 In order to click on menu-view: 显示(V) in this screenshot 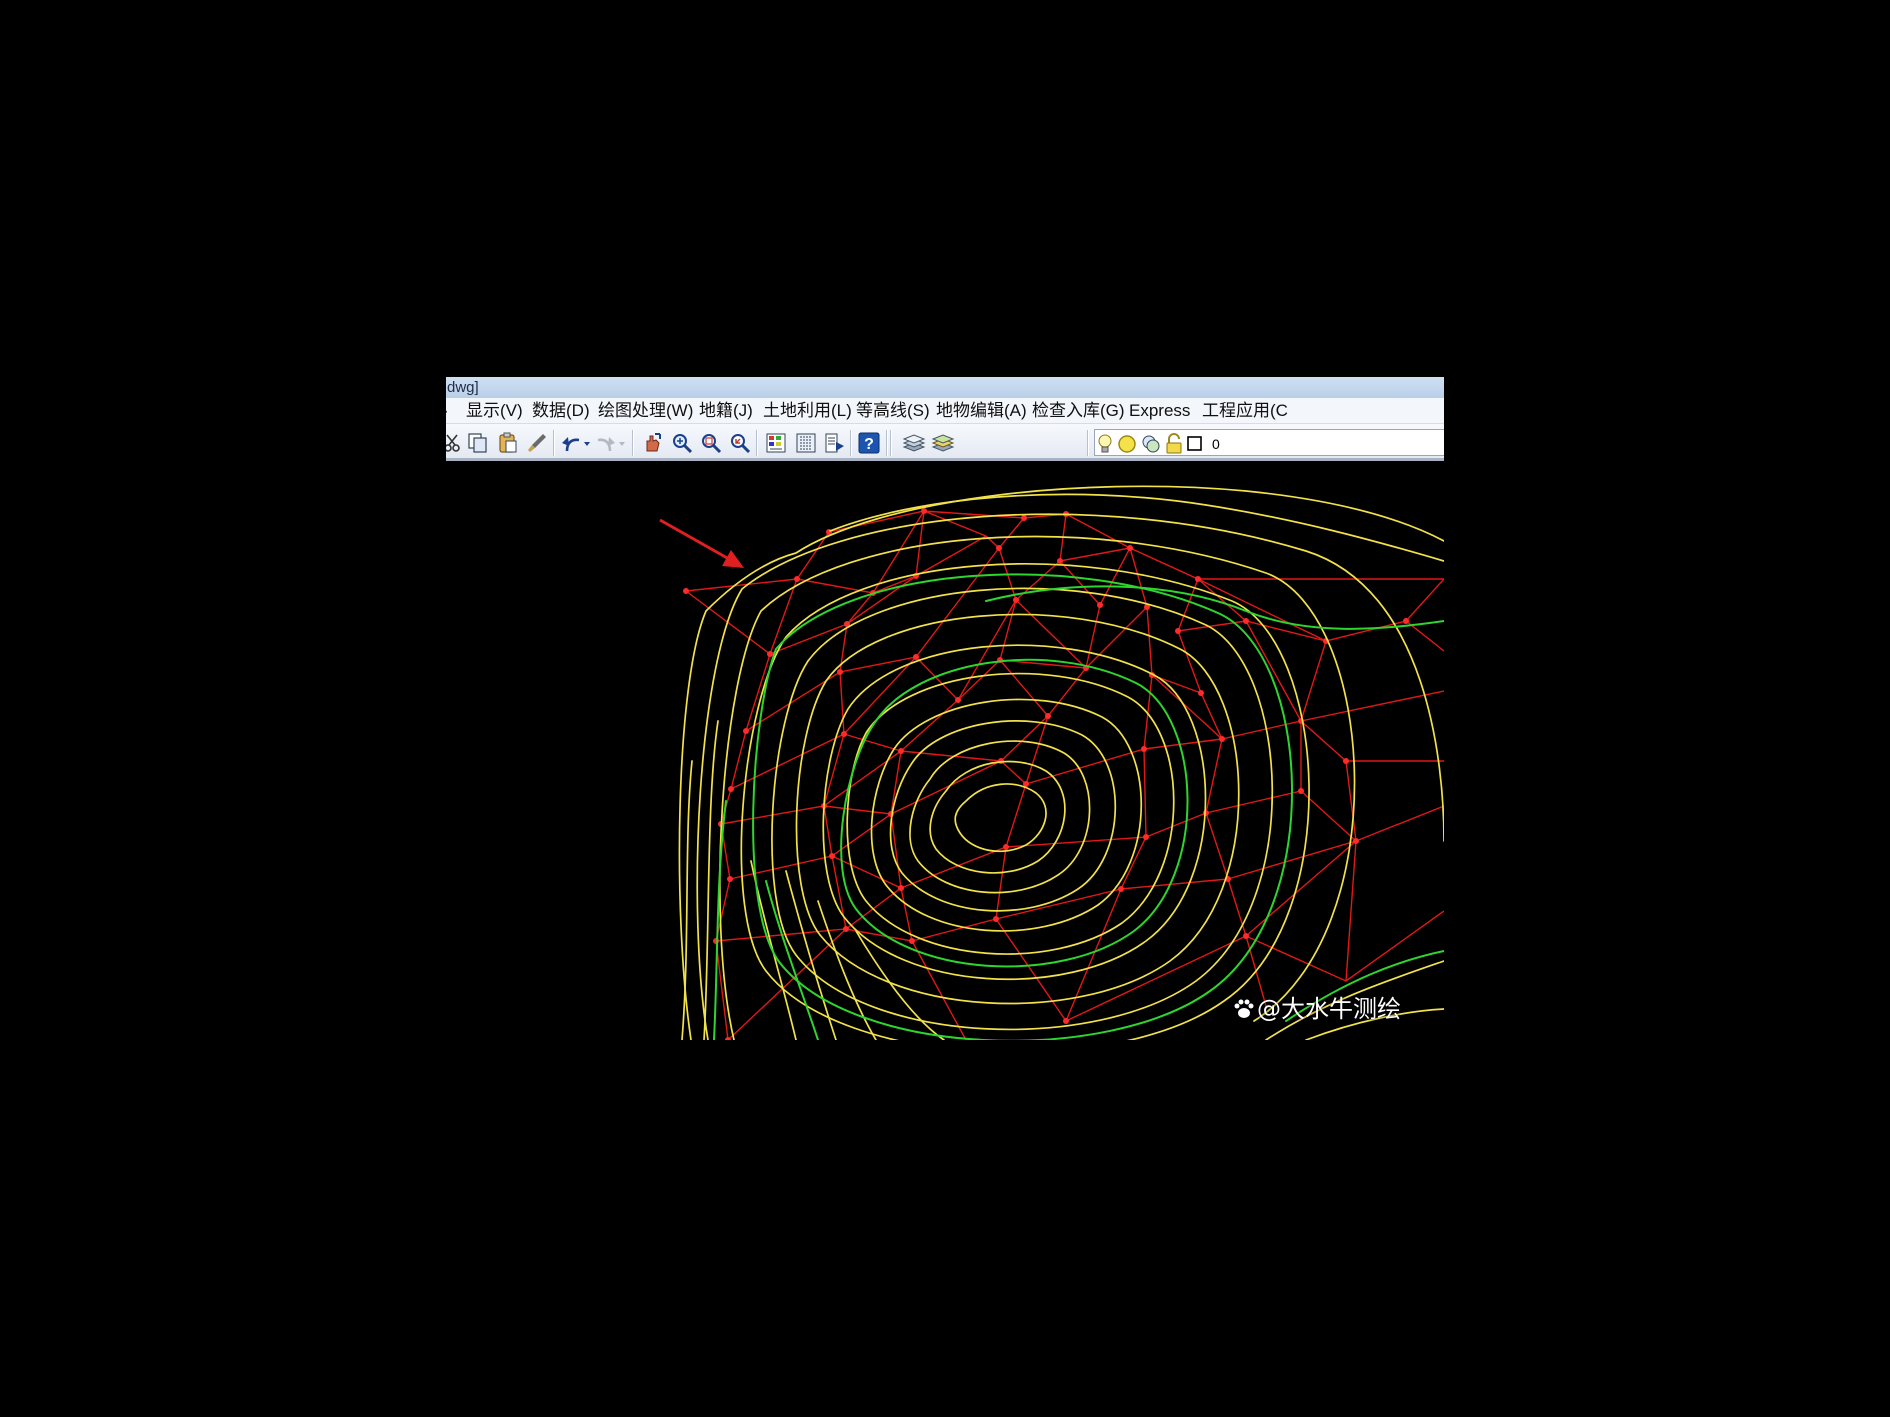, I will do `click(494, 411)`.